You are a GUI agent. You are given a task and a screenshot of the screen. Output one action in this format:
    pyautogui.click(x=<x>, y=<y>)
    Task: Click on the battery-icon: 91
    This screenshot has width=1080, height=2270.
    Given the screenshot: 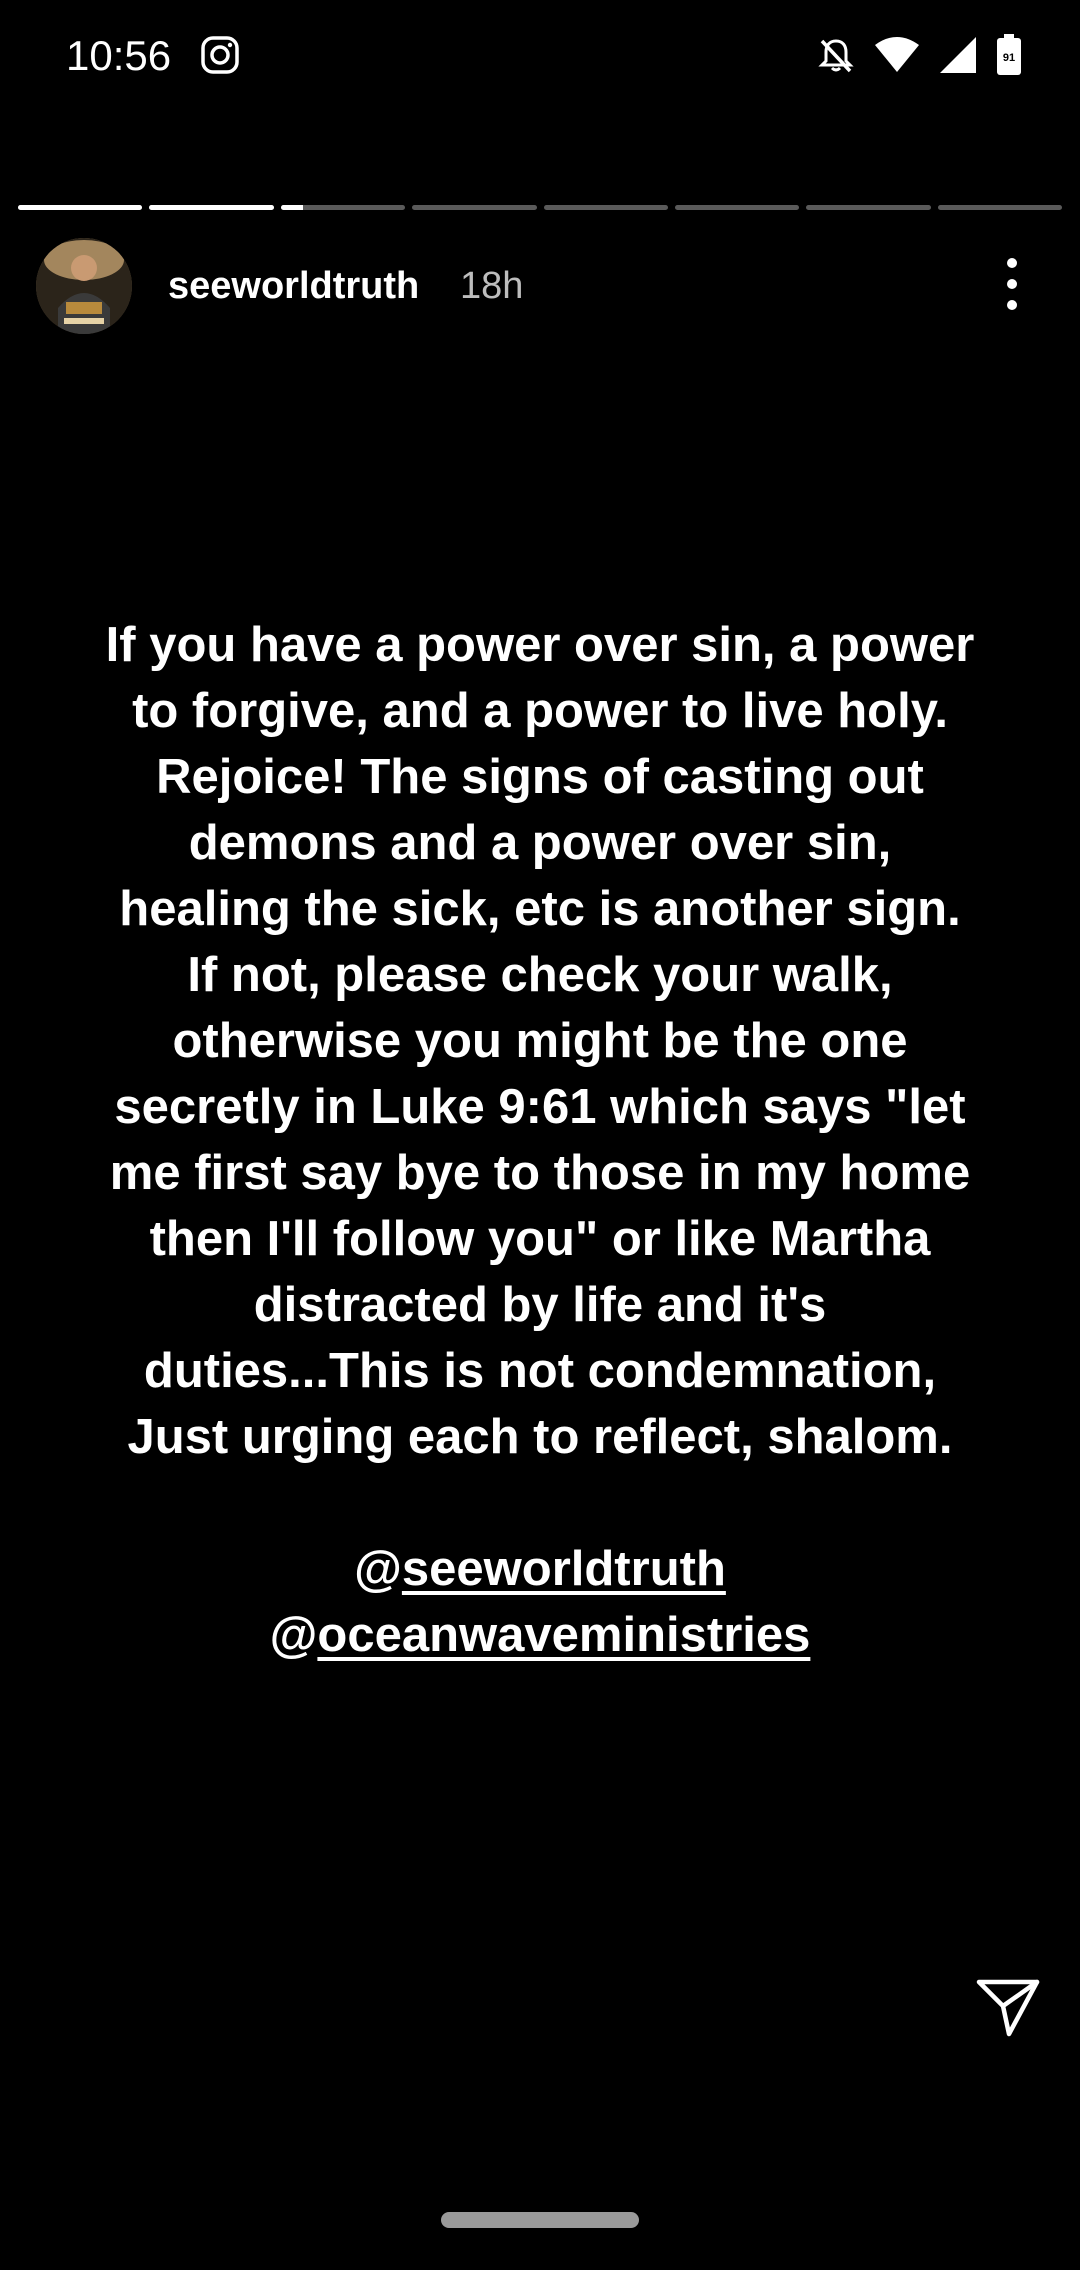 What is the action you would take?
    pyautogui.click(x=1009, y=54)
    